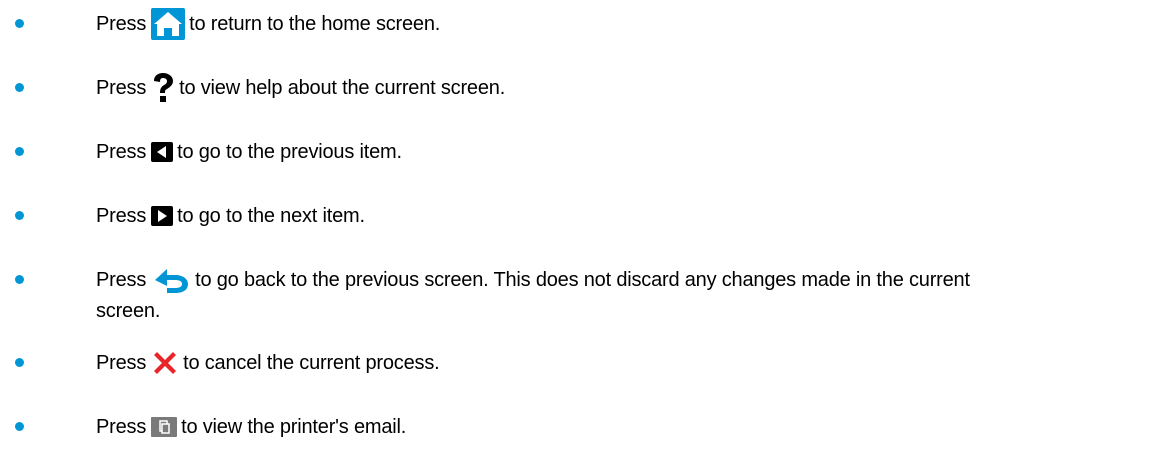  Describe the element at coordinates (315, 23) in the screenshot. I see `item-description: to return to the home screen.` at that location.